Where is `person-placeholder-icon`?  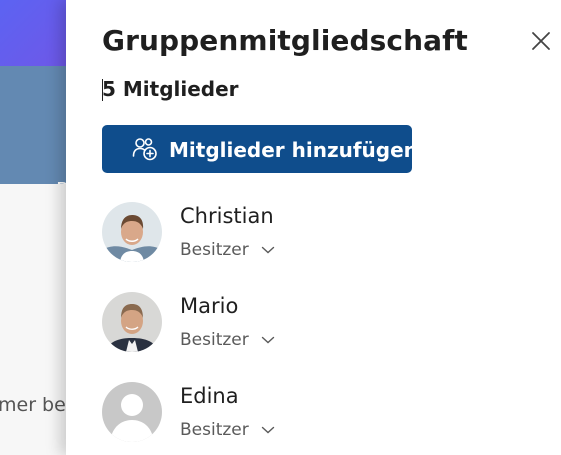 person-placeholder-icon is located at coordinates (132, 412).